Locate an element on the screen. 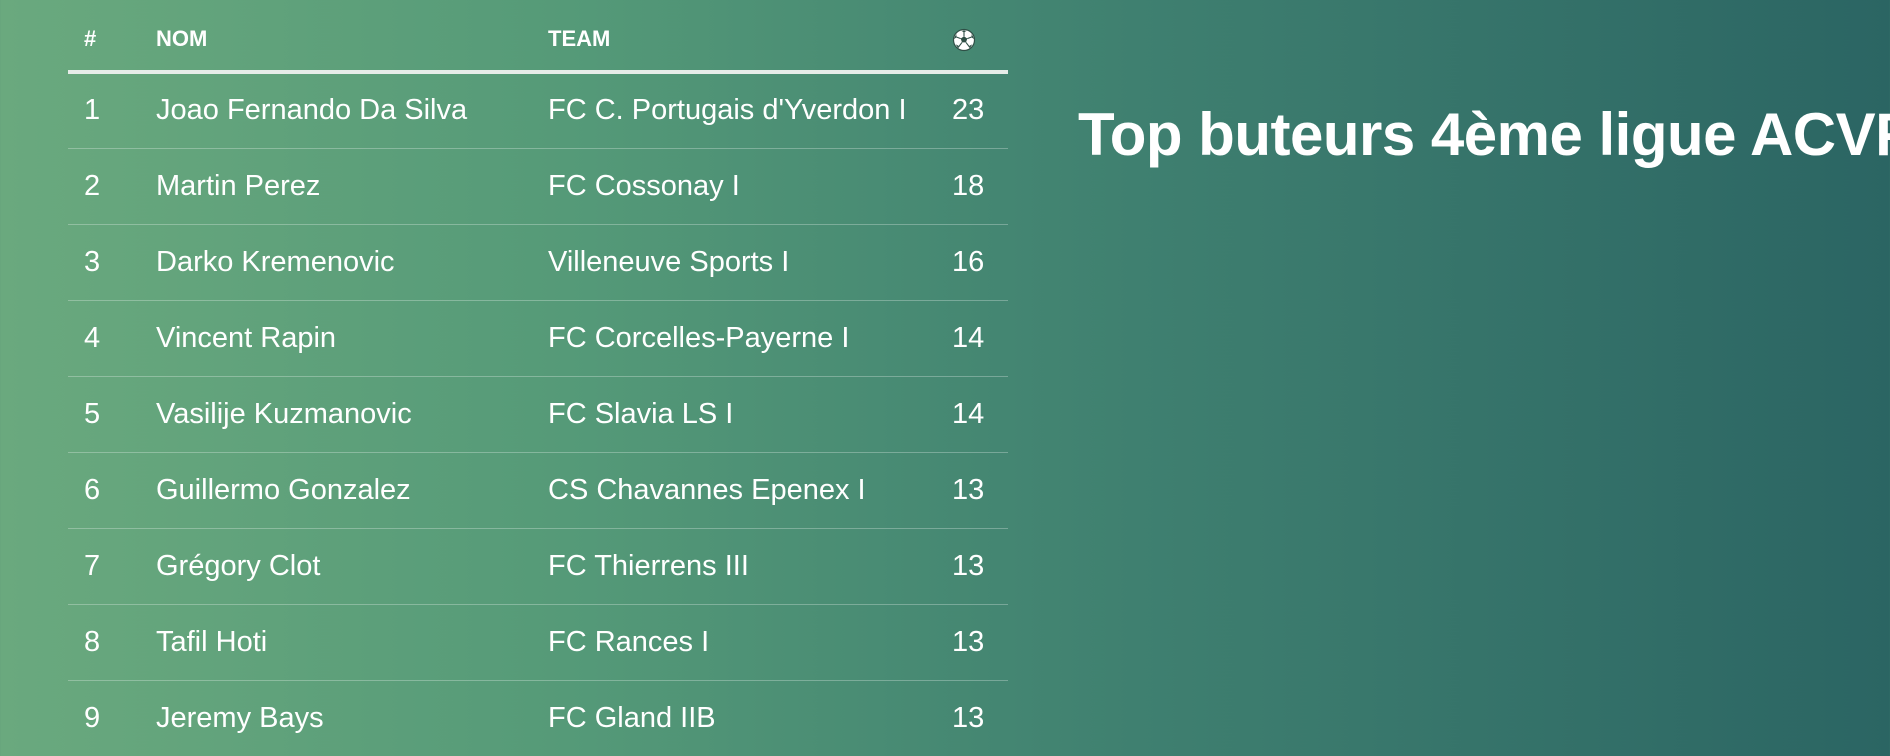  player-name-cell: Guillermo Gonzalez is located at coordinates (350, 490).